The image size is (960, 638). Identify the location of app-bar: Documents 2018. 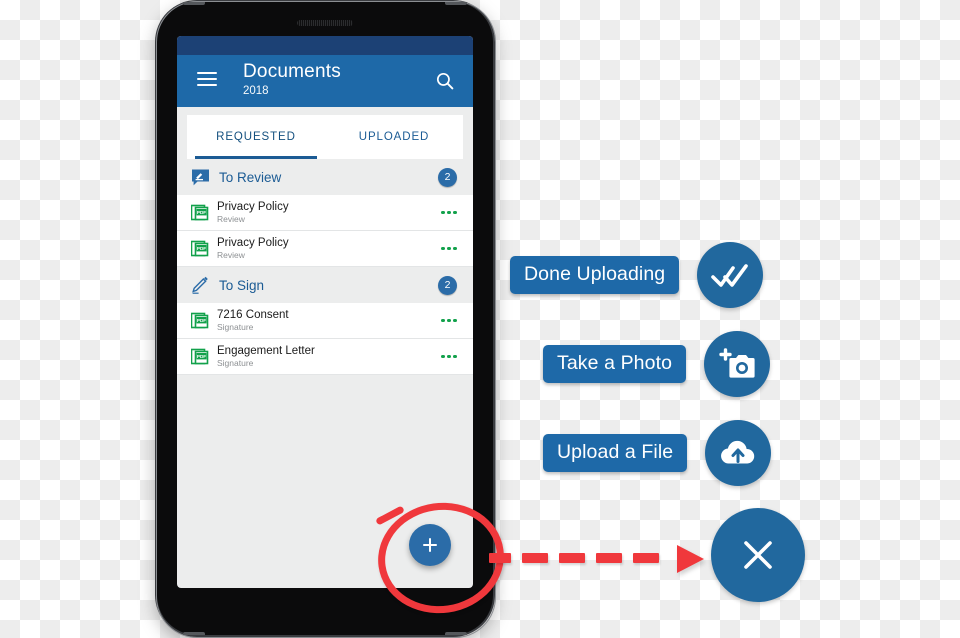
(325, 81).